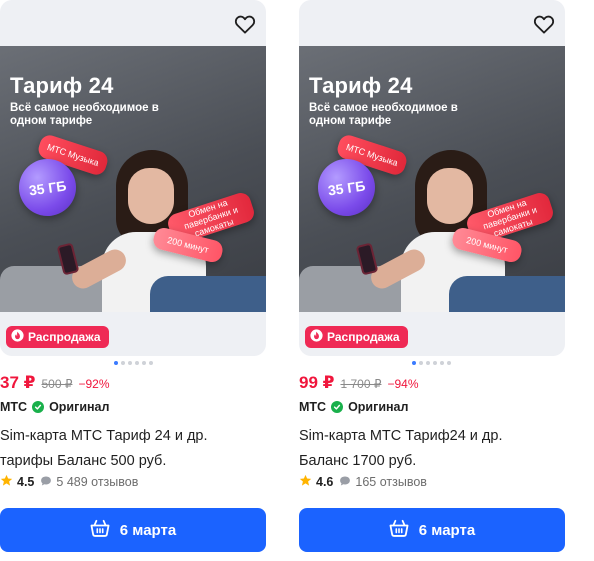  What do you see at coordinates (403, 384) in the screenshot?
I see `discount-percent: −94%` at bounding box center [403, 384].